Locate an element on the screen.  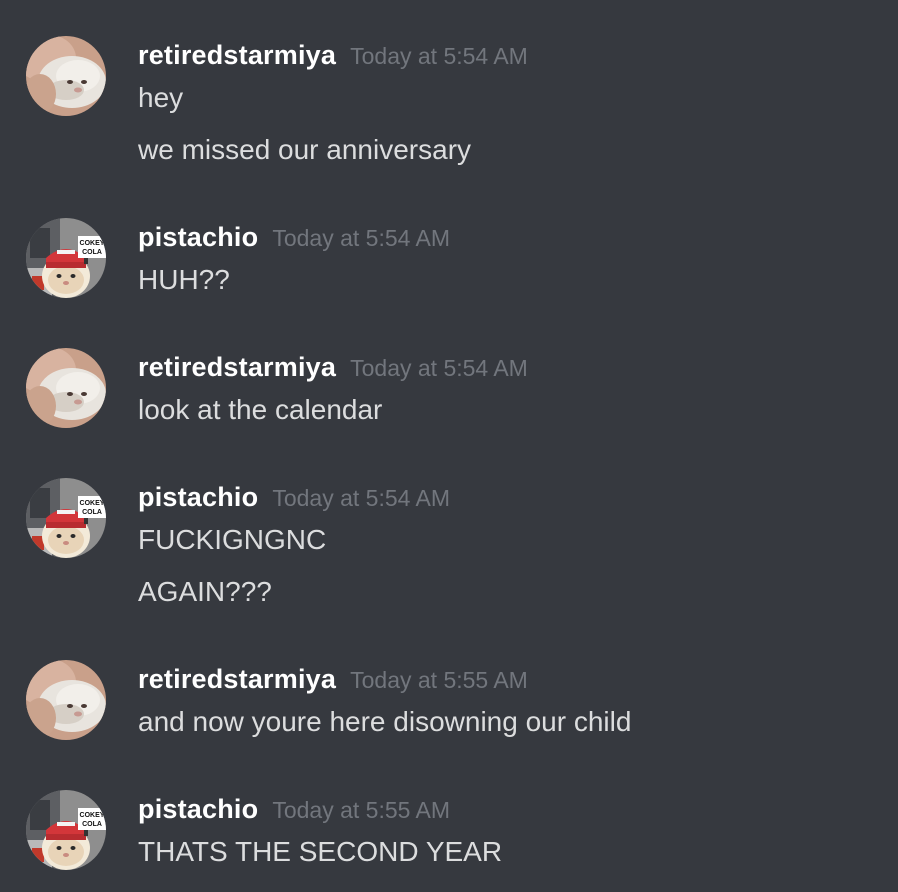
message-text: THATS THE SECOND YEAR is located at coordinates (320, 851).